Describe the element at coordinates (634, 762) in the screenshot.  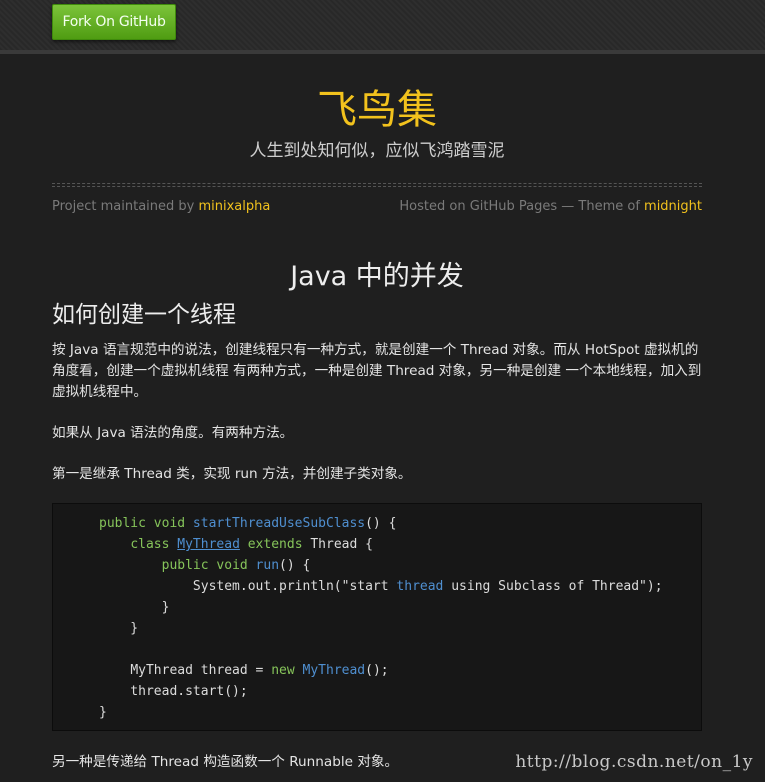
I see `watermark-url: http://blog.csdn.net/on_1y` at that location.